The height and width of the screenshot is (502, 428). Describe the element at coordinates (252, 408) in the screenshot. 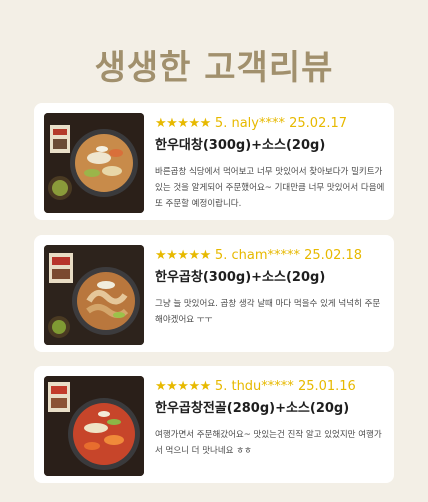

I see `product-name: 한우곱창전골(280g)+소스(20g)` at that location.